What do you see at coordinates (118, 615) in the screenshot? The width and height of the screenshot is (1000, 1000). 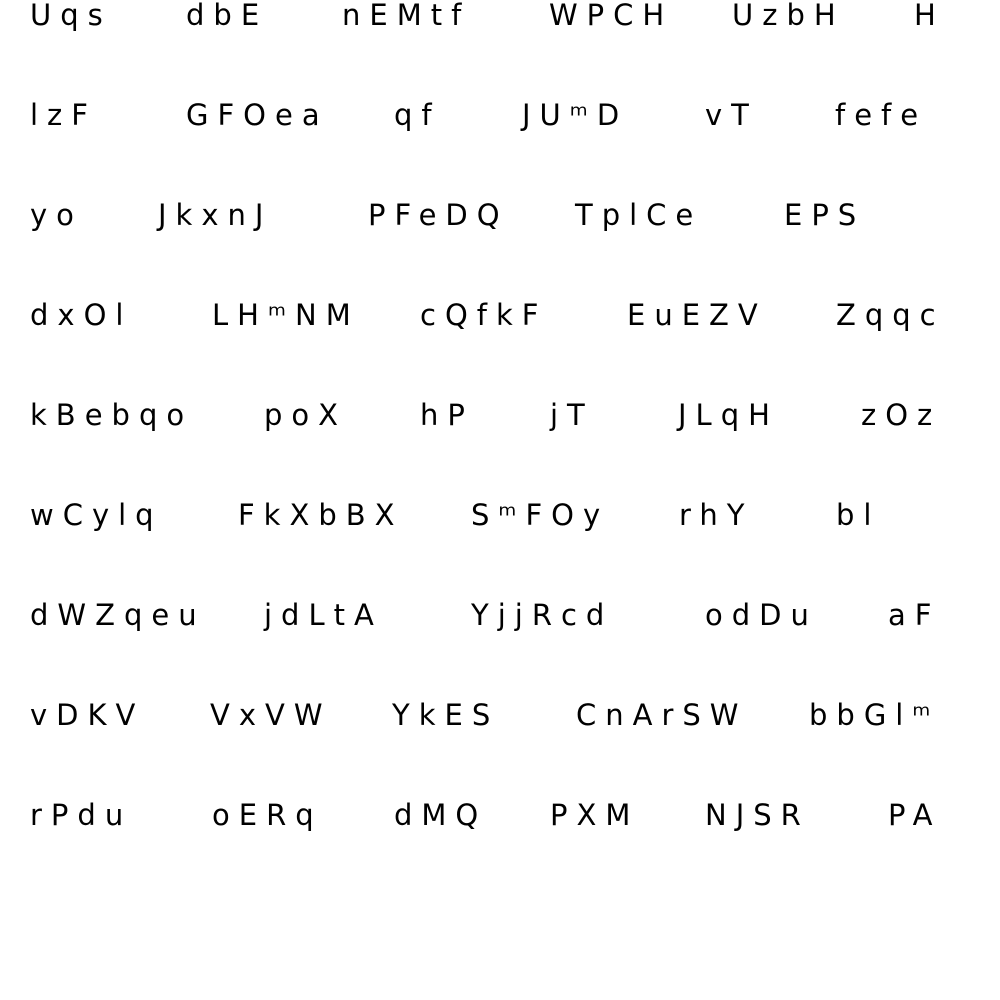 I see `grid-word: dWZqeu` at bounding box center [118, 615].